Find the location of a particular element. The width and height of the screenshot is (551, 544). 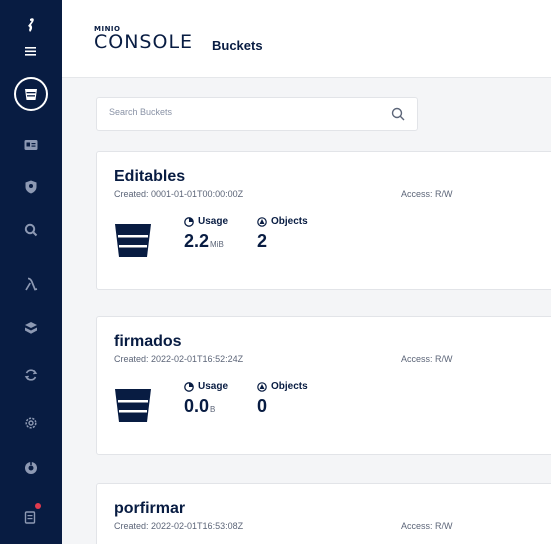

usage-value: 0.0 is located at coordinates (197, 406).